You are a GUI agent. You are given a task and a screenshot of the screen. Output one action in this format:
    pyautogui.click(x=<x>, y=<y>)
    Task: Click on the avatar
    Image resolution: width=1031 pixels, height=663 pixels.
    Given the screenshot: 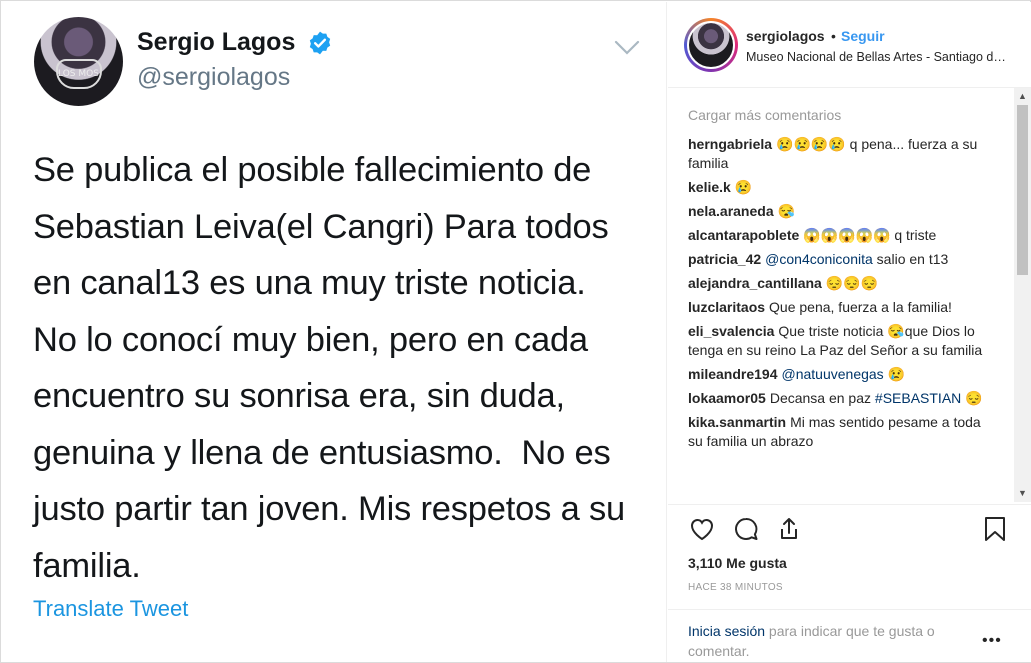 What is the action you would take?
    pyautogui.click(x=711, y=45)
    